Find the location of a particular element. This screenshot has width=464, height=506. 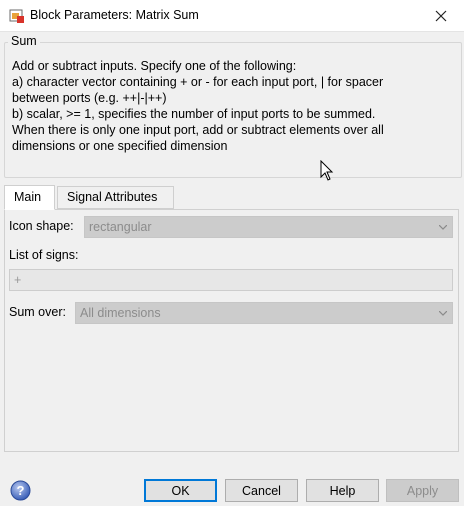

apply-button: Apply is located at coordinates (422, 490).